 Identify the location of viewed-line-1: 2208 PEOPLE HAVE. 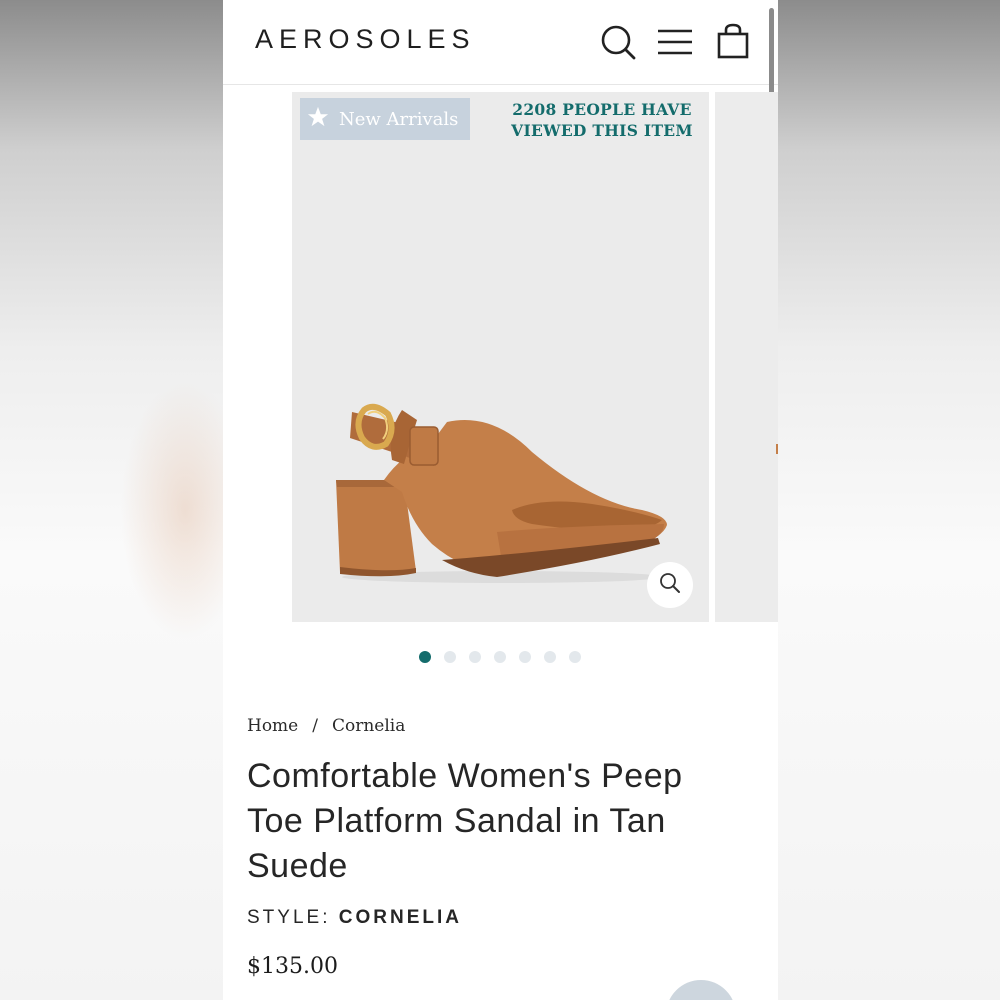
(602, 109).